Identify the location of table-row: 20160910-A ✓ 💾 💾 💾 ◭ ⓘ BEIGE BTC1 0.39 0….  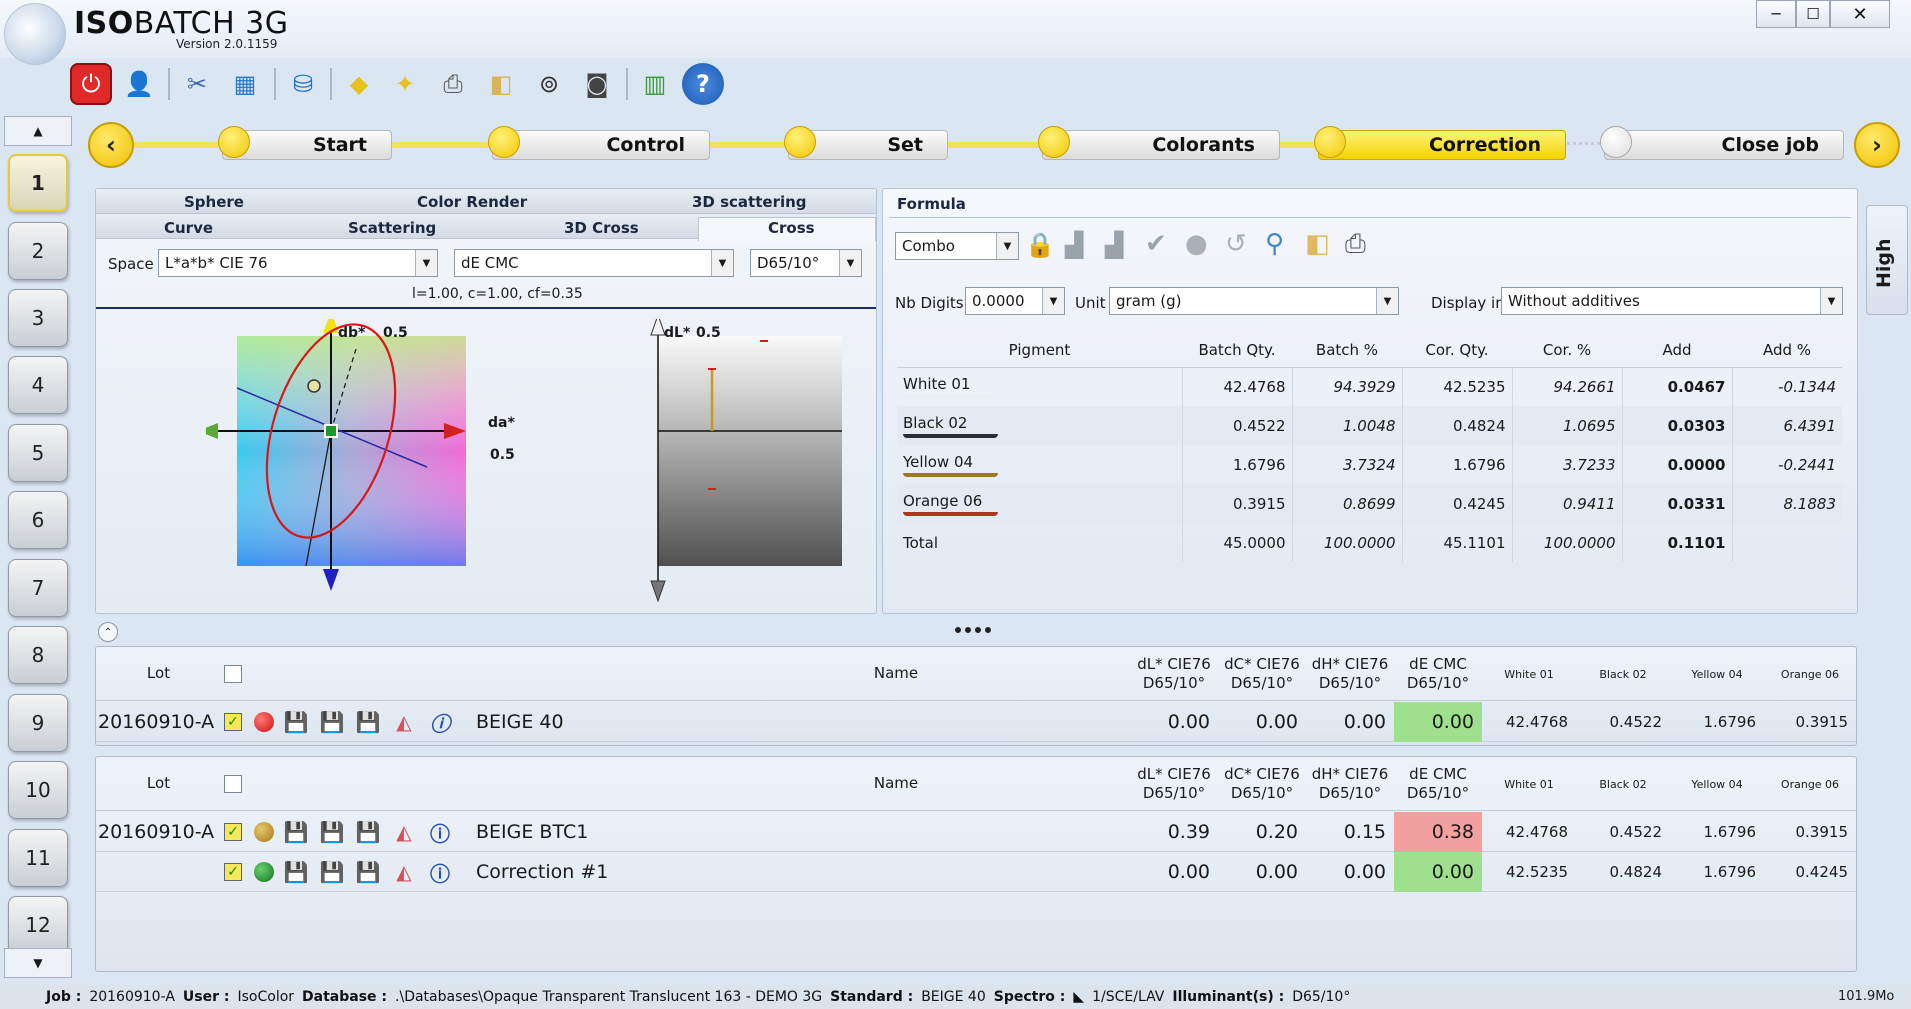
(976, 832).